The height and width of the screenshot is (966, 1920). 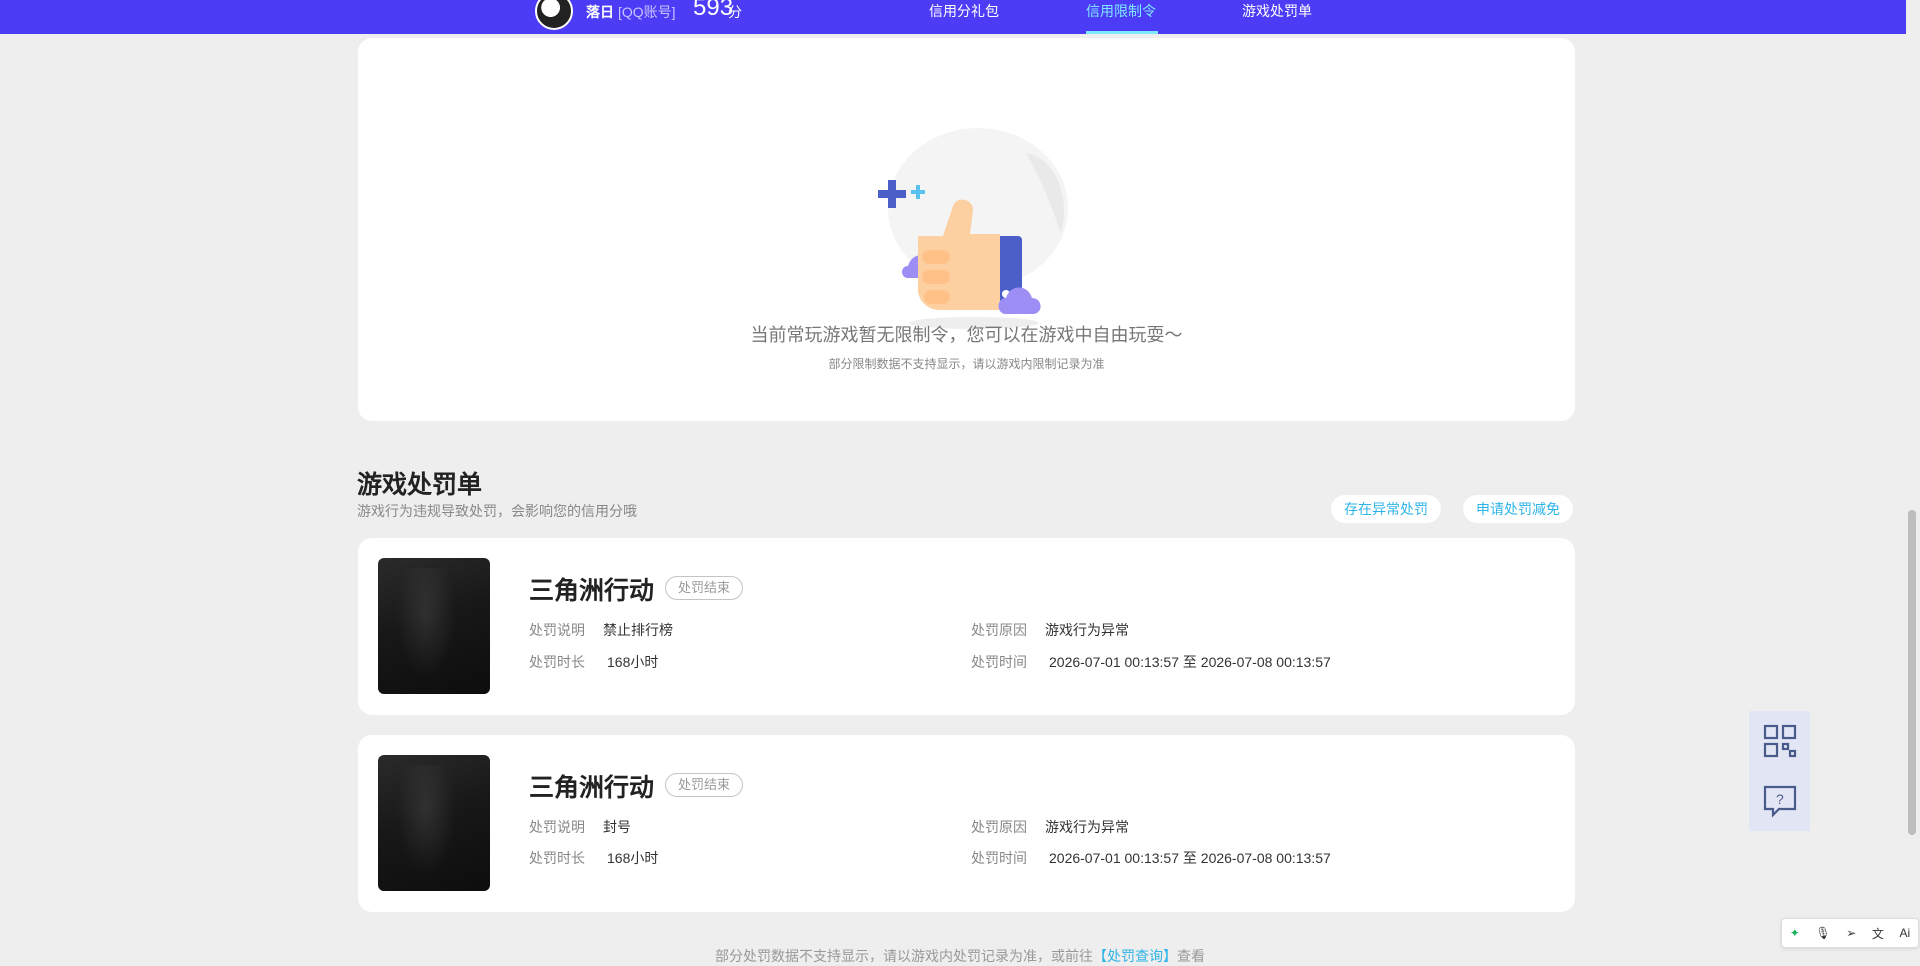 What do you see at coordinates (554, 15) in the screenshot?
I see `avatar` at bounding box center [554, 15].